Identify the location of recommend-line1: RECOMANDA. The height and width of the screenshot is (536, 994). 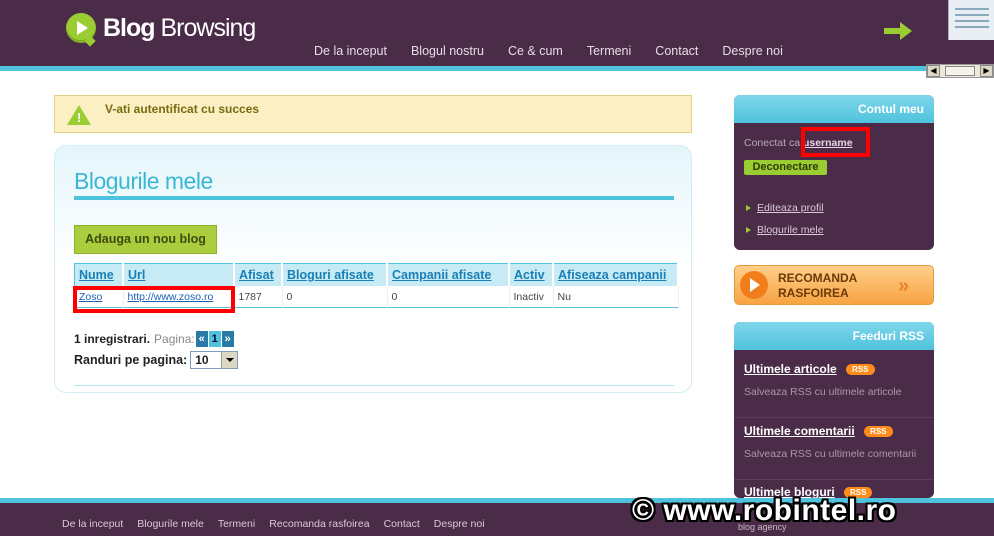
(818, 278).